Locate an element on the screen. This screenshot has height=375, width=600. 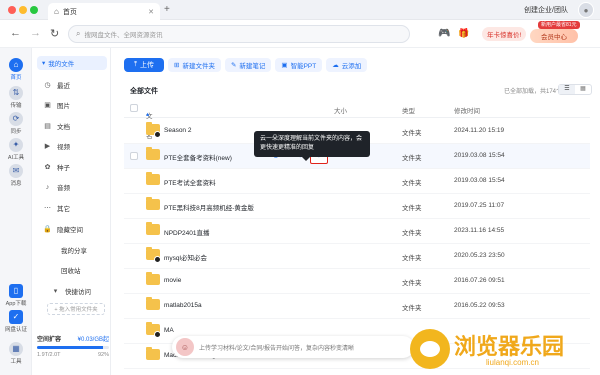
refresh-icon: ↻ is located at coordinates (54, 33).